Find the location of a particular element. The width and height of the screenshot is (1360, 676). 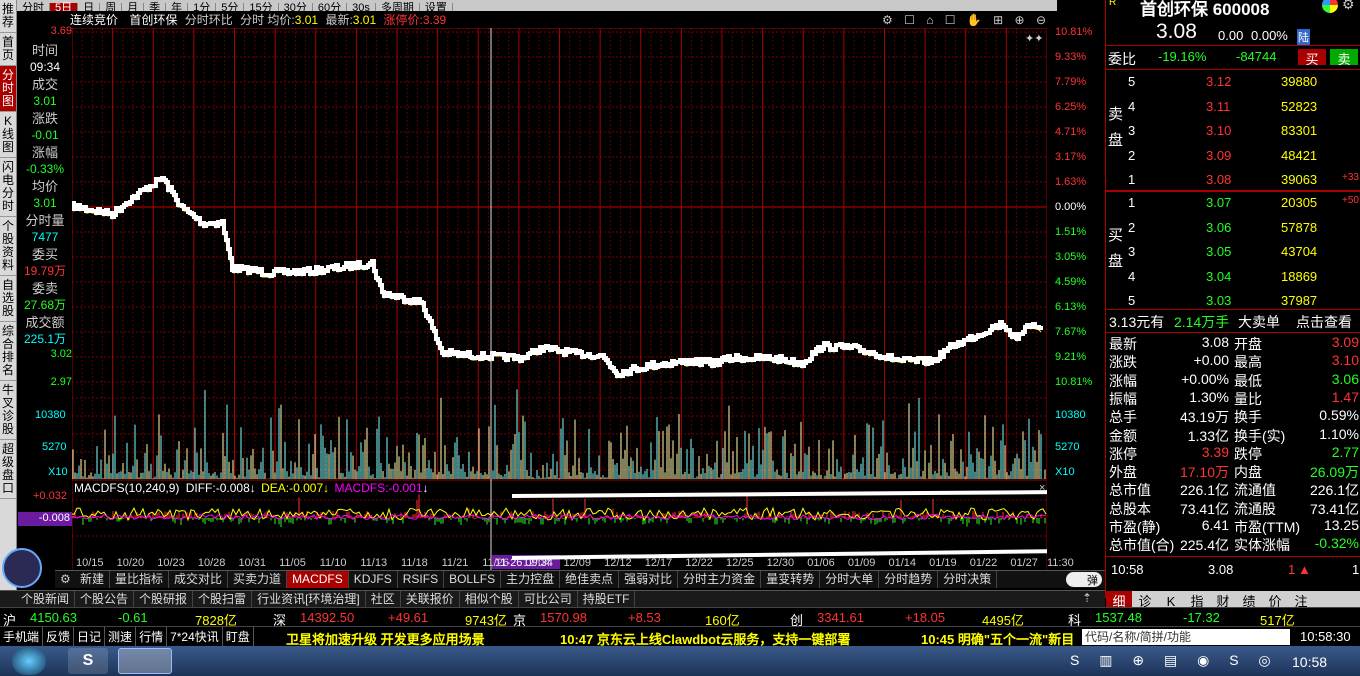

bid-row-4: 4 3.04 18869 is located at coordinates (1233, 278).